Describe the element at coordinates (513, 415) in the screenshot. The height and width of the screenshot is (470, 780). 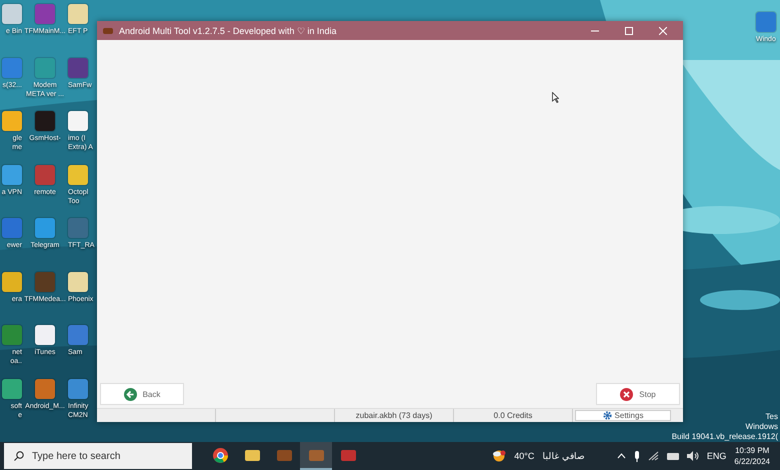
I see `status-field: 0.0 Credits` at that location.